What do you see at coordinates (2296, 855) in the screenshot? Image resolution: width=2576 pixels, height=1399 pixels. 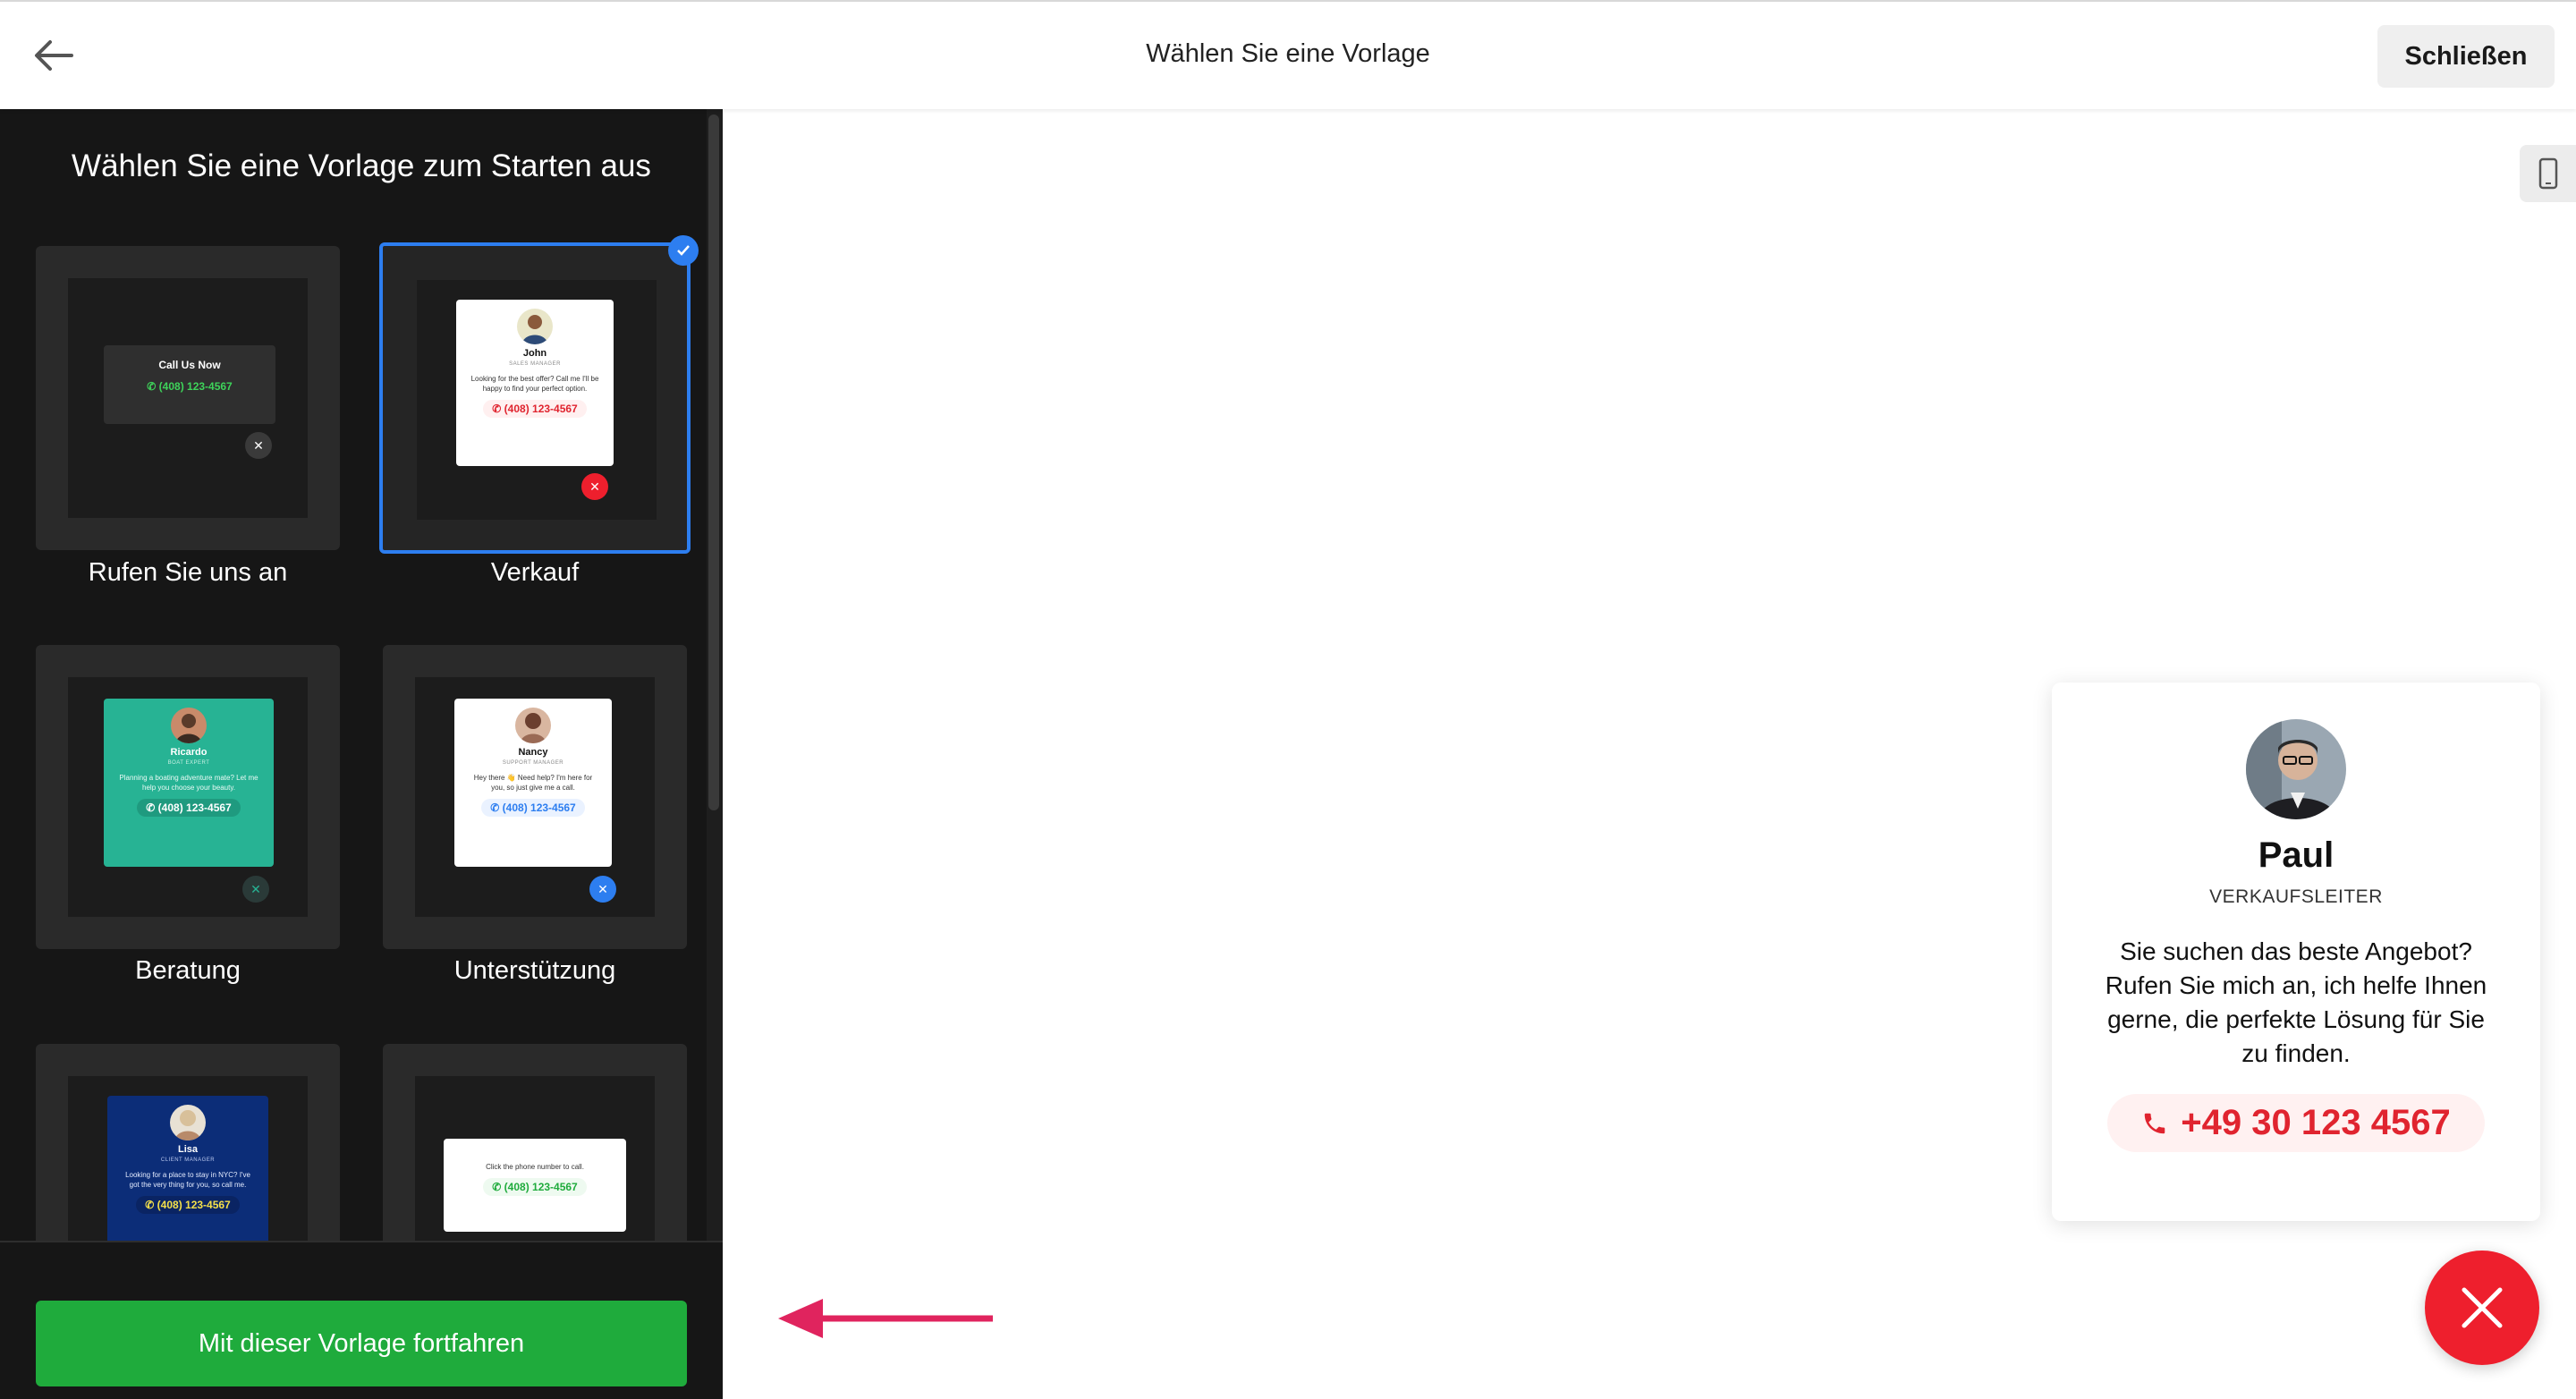 I see `agent-name: Paul` at bounding box center [2296, 855].